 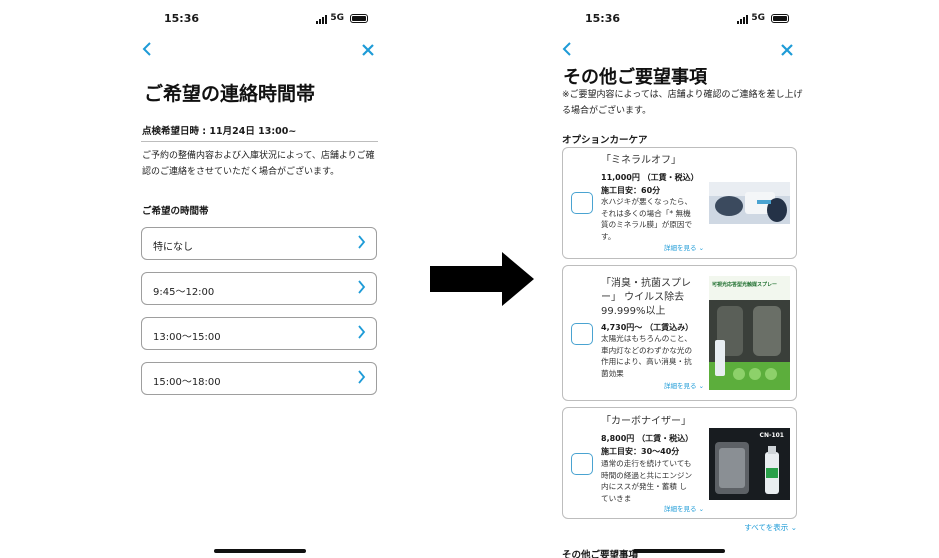 I want to click on time-option-label: 9:45〜12:00, so click(x=184, y=292).